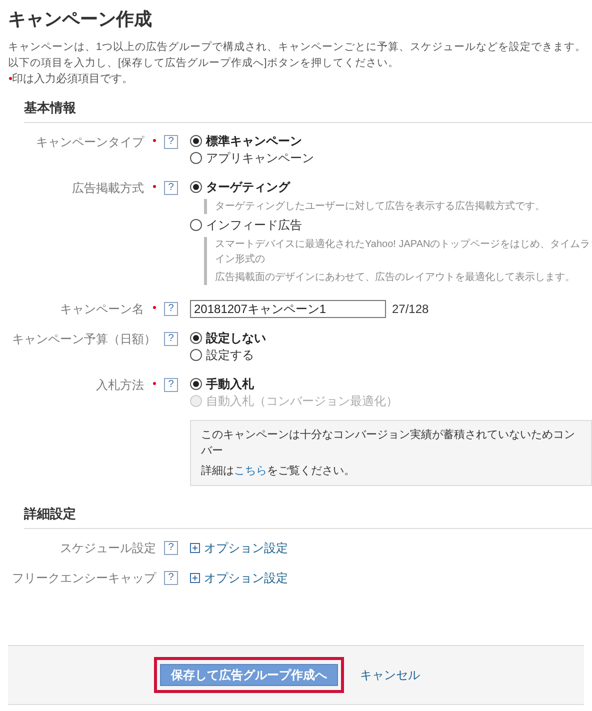 The image size is (592, 711). Describe the element at coordinates (72, 79) in the screenshot. I see `required-note: 印は入力必須項目です。` at that location.